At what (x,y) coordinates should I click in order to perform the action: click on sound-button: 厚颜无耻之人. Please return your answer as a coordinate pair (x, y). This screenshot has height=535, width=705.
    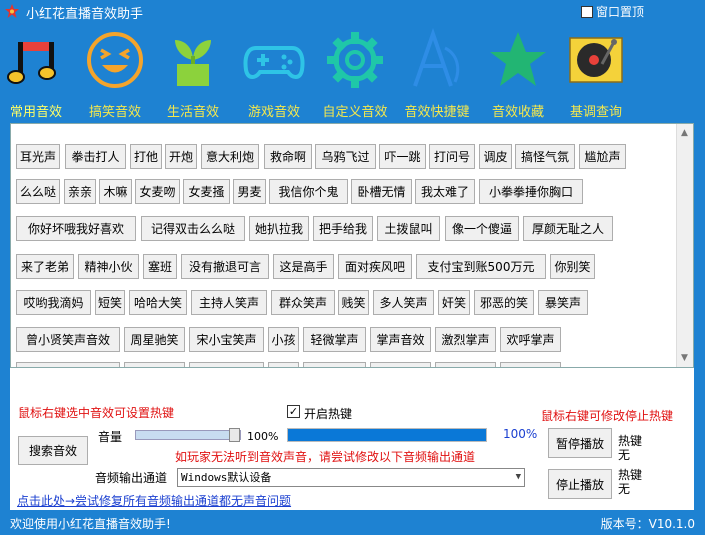
    Looking at the image, I should click on (568, 228).